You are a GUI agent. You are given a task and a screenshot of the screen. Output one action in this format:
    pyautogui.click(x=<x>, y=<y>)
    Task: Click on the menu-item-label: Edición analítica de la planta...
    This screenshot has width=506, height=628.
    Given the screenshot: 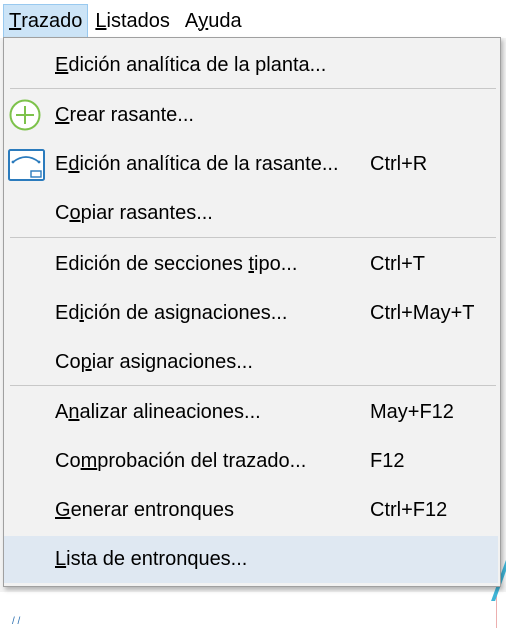 What is the action you would take?
    pyautogui.click(x=191, y=65)
    